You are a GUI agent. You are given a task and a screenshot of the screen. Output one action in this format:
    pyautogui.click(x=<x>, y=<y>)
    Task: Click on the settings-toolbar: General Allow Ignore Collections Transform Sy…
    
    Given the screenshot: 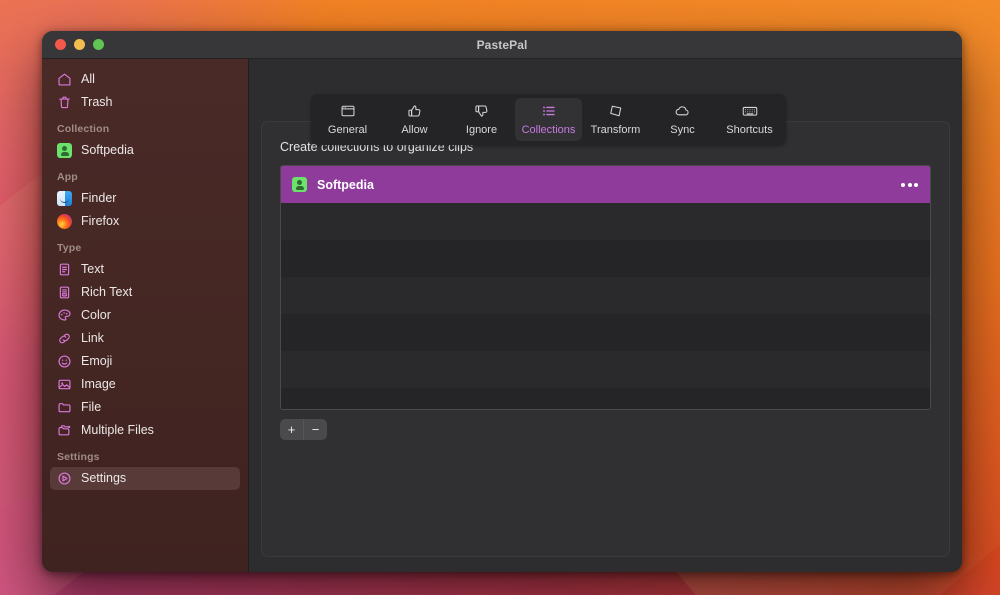 What is the action you would take?
    pyautogui.click(x=548, y=119)
    